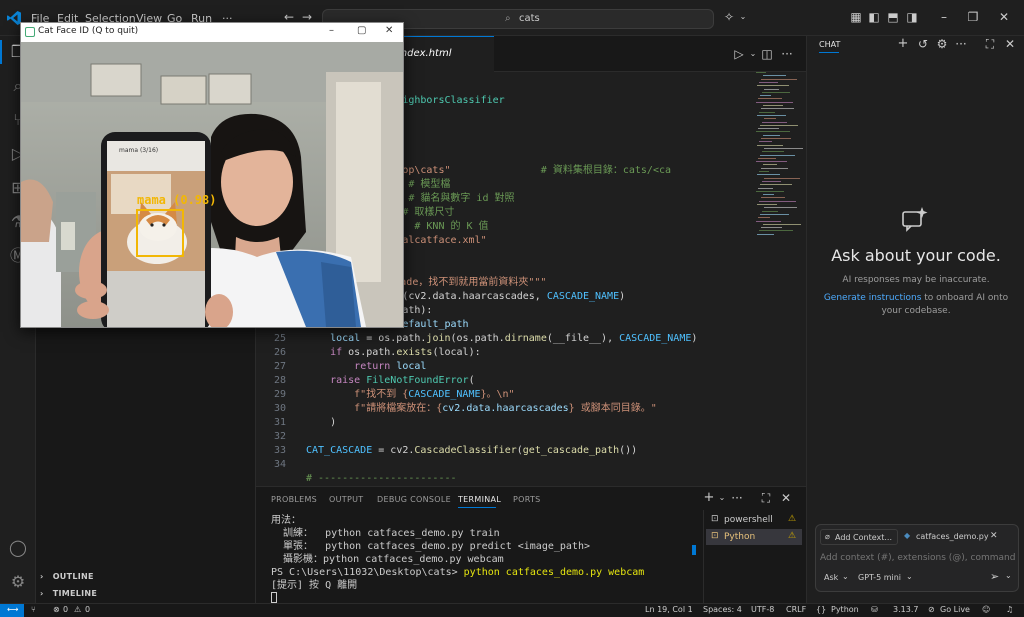 The height and width of the screenshot is (617, 1024). I want to click on toggle-secondary-sidebar-icon: ◨, so click(912, 17).